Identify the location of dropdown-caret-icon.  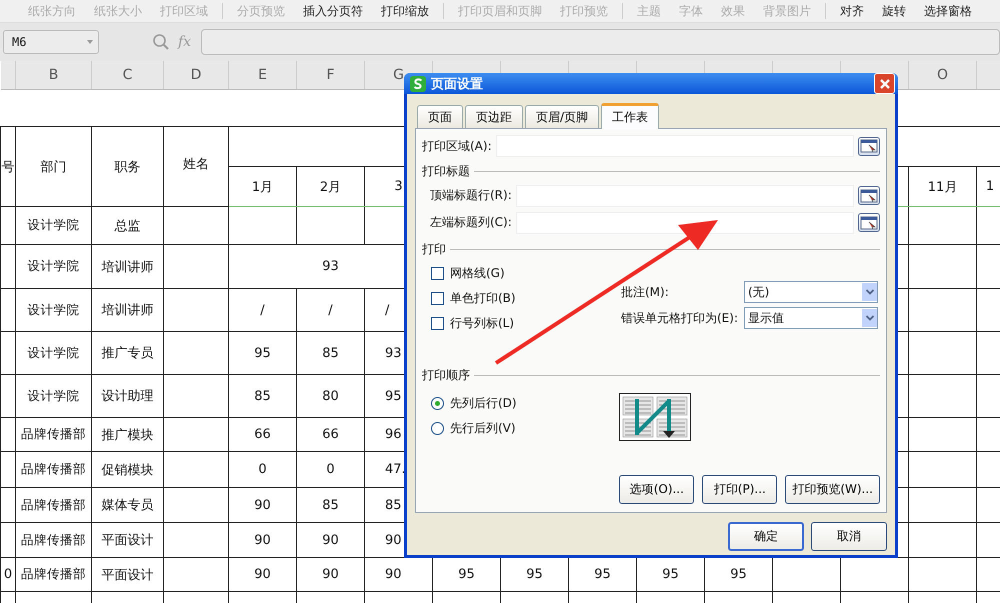
(90, 42).